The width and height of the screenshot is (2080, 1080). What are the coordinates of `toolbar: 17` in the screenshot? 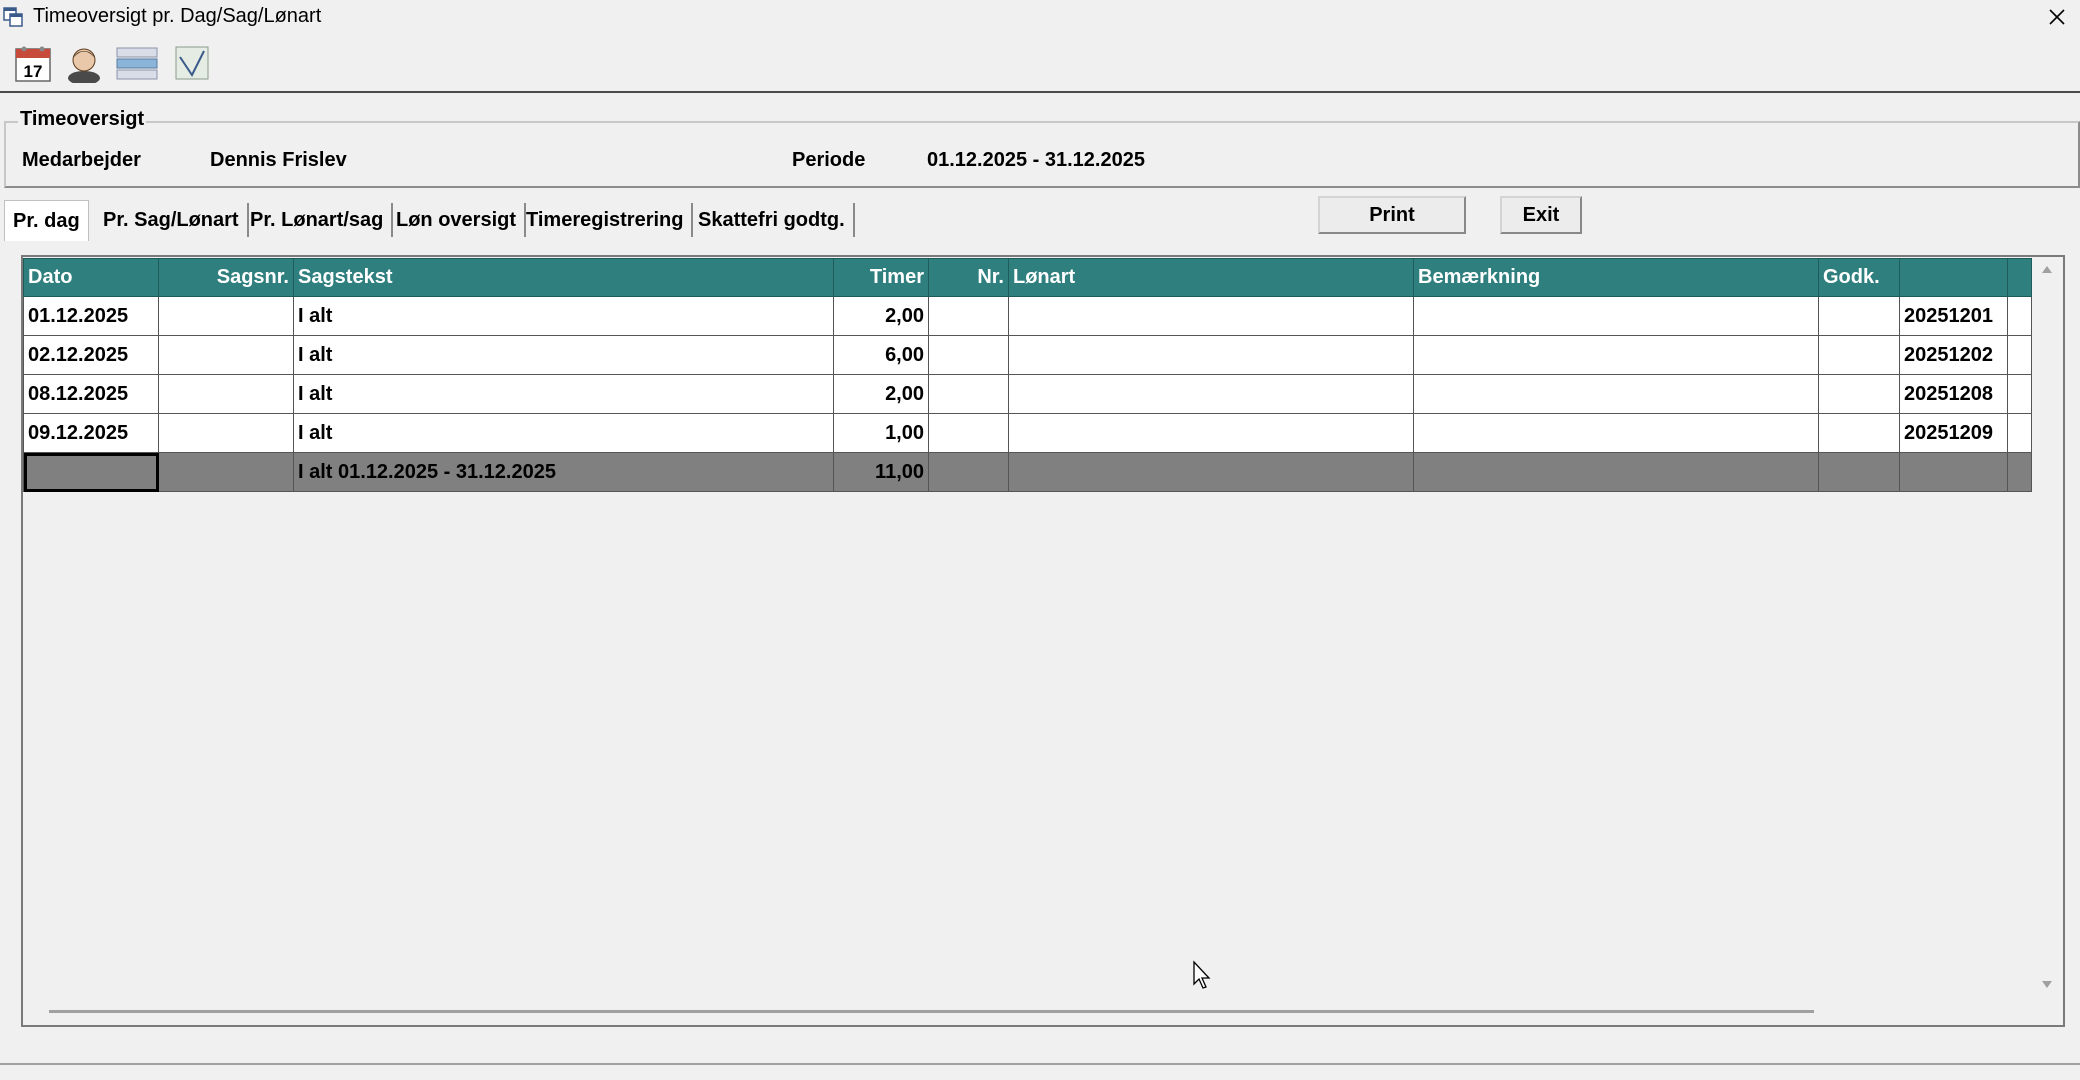 It's located at (1040, 64).